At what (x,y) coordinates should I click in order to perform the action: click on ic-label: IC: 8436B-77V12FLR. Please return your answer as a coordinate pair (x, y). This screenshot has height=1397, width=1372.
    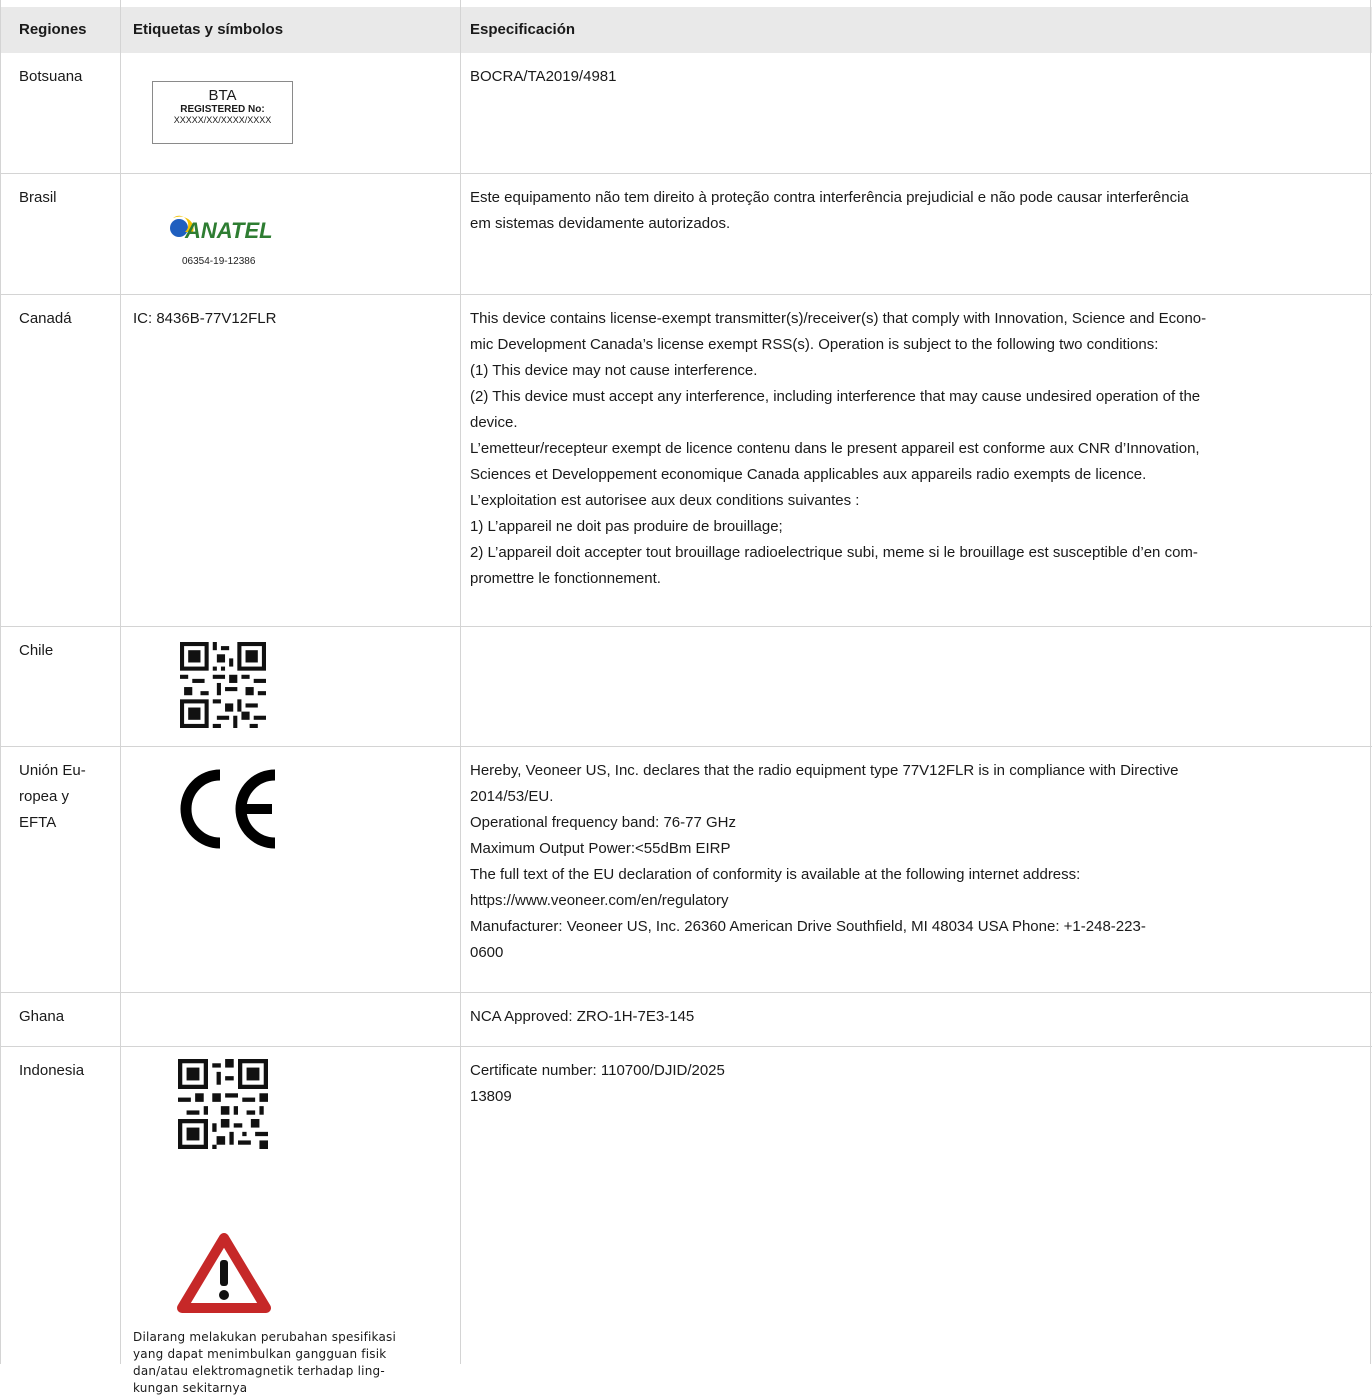
    Looking at the image, I should click on (205, 318).